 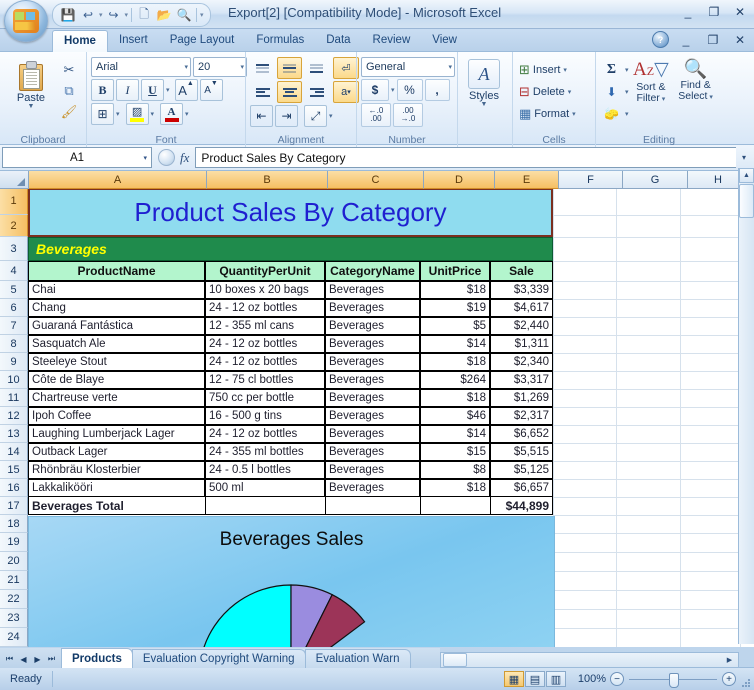 What do you see at coordinates (69, 70) in the screenshot?
I see `cut-icon: ✂` at bounding box center [69, 70].